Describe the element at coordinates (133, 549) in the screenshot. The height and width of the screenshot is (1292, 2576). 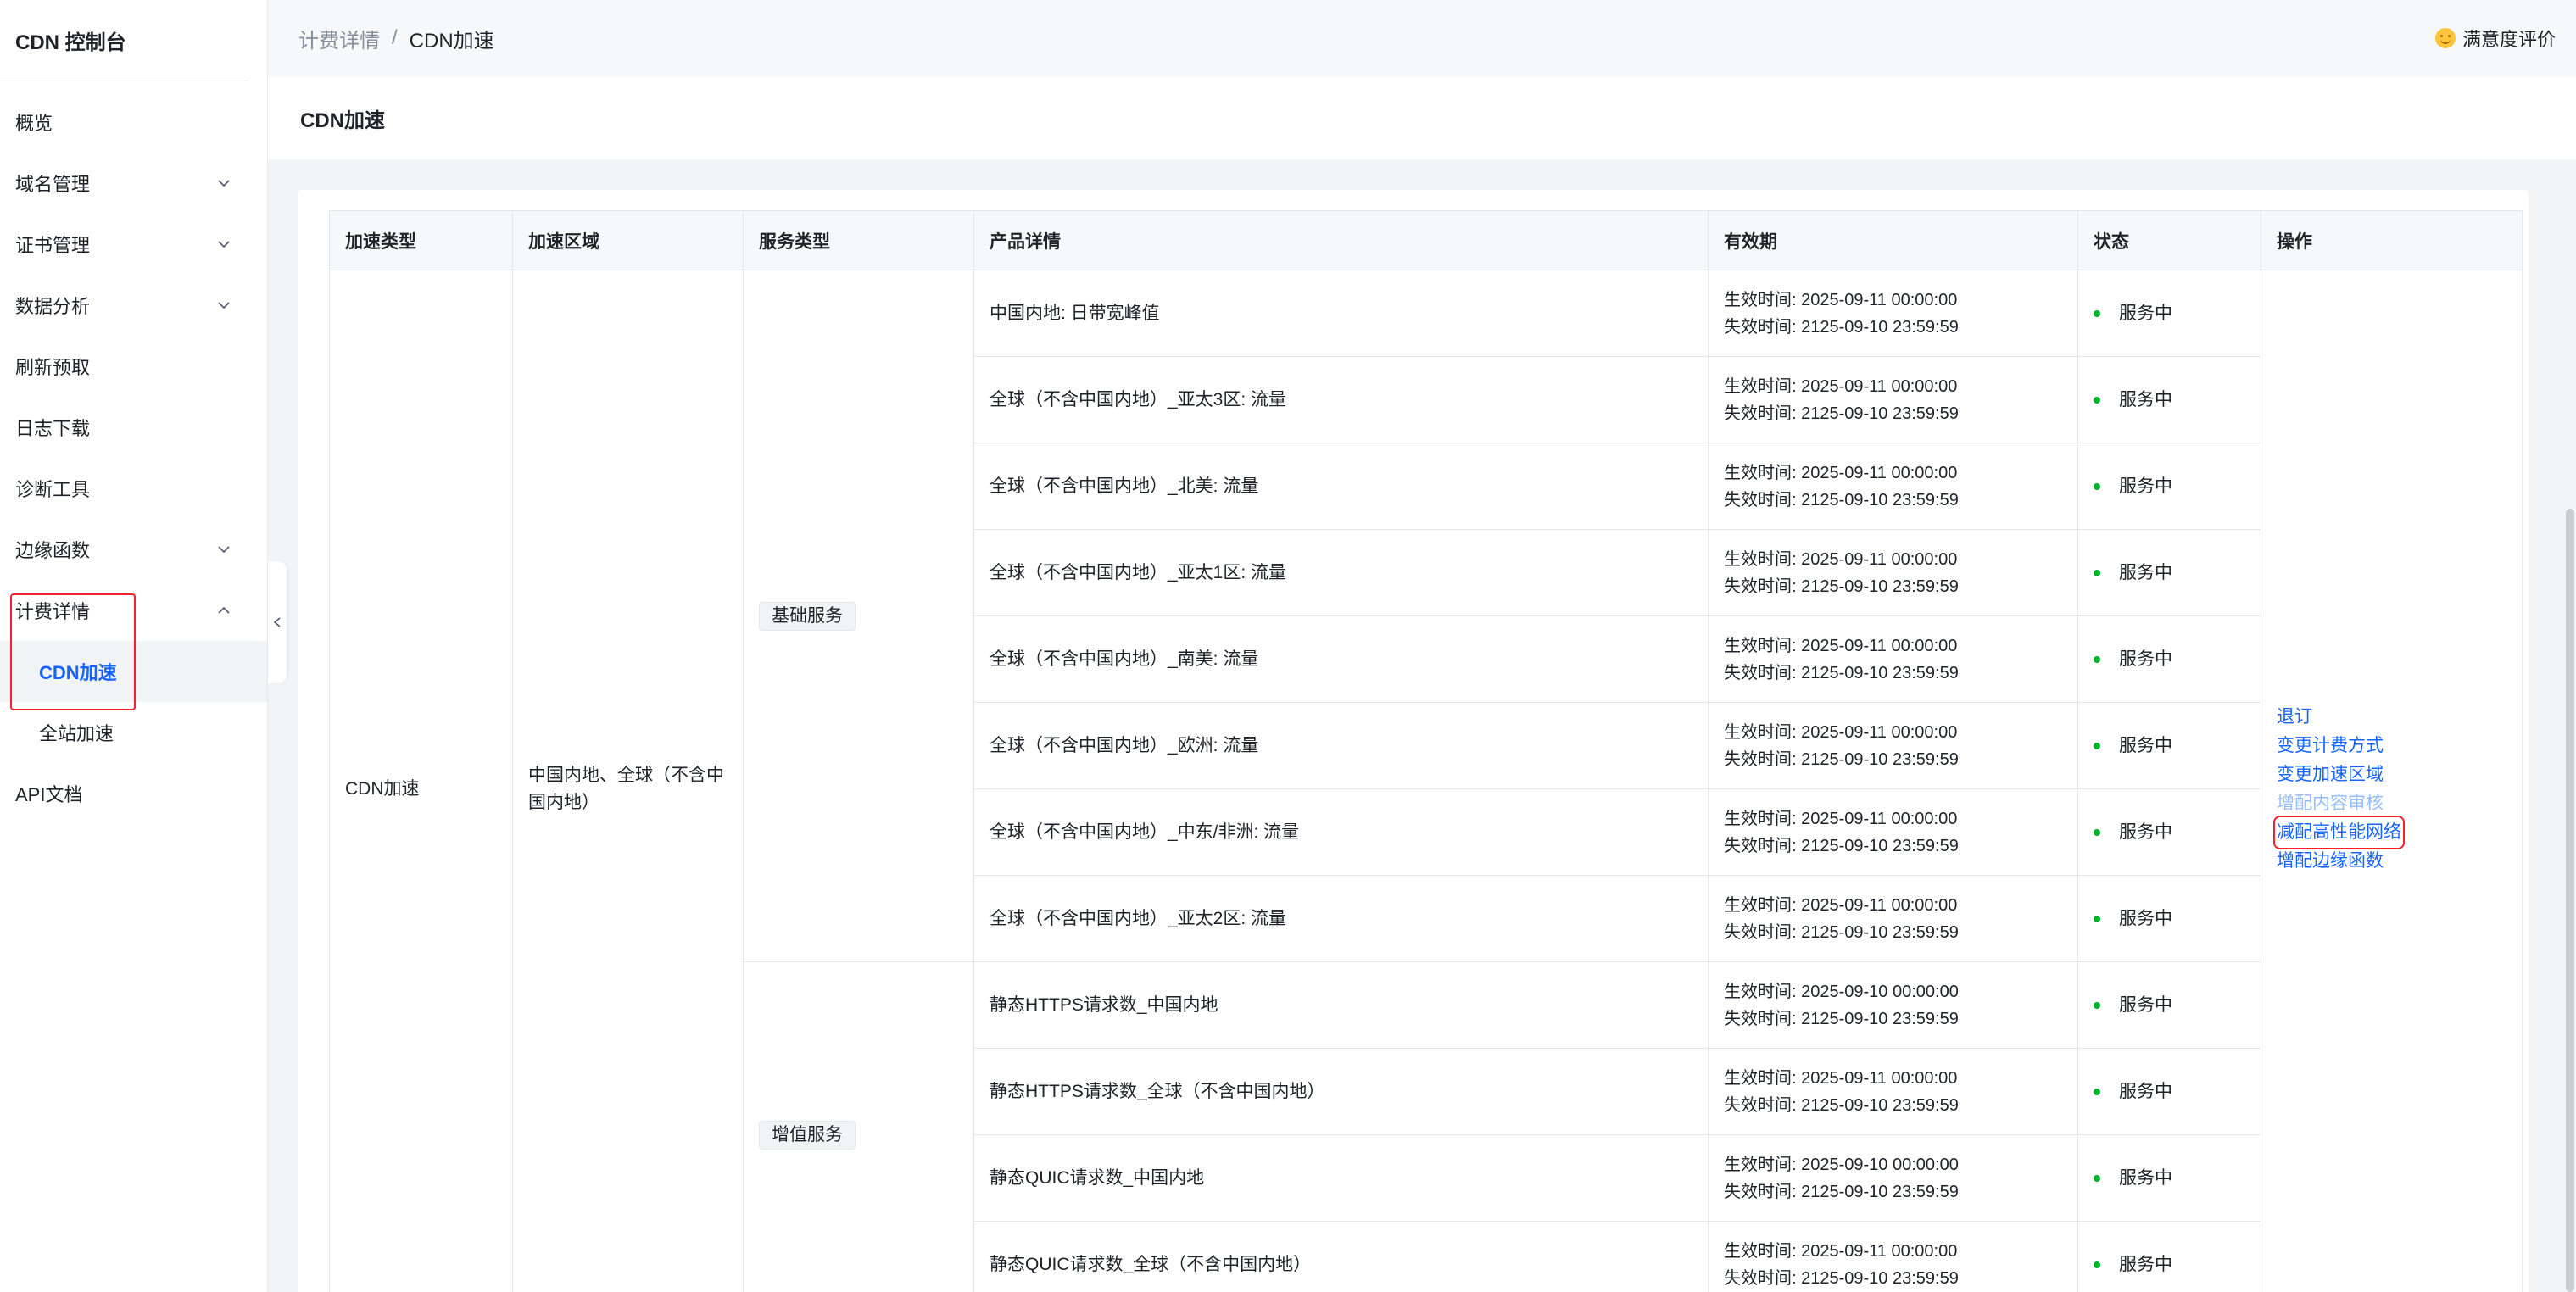
I see `sidebar-item-edge-functions: 边缘函数` at that location.